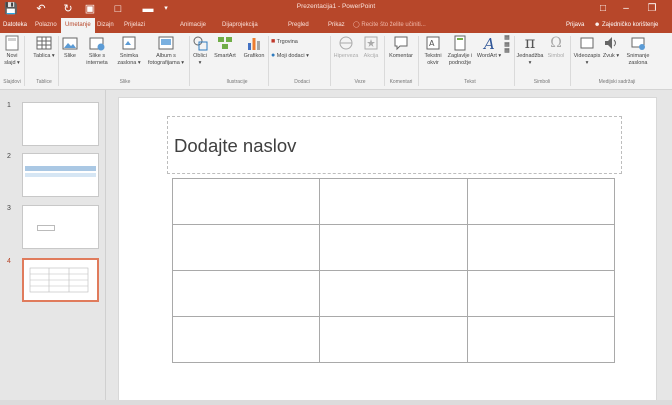  I want to click on screenshot-icon, so click(129, 43).